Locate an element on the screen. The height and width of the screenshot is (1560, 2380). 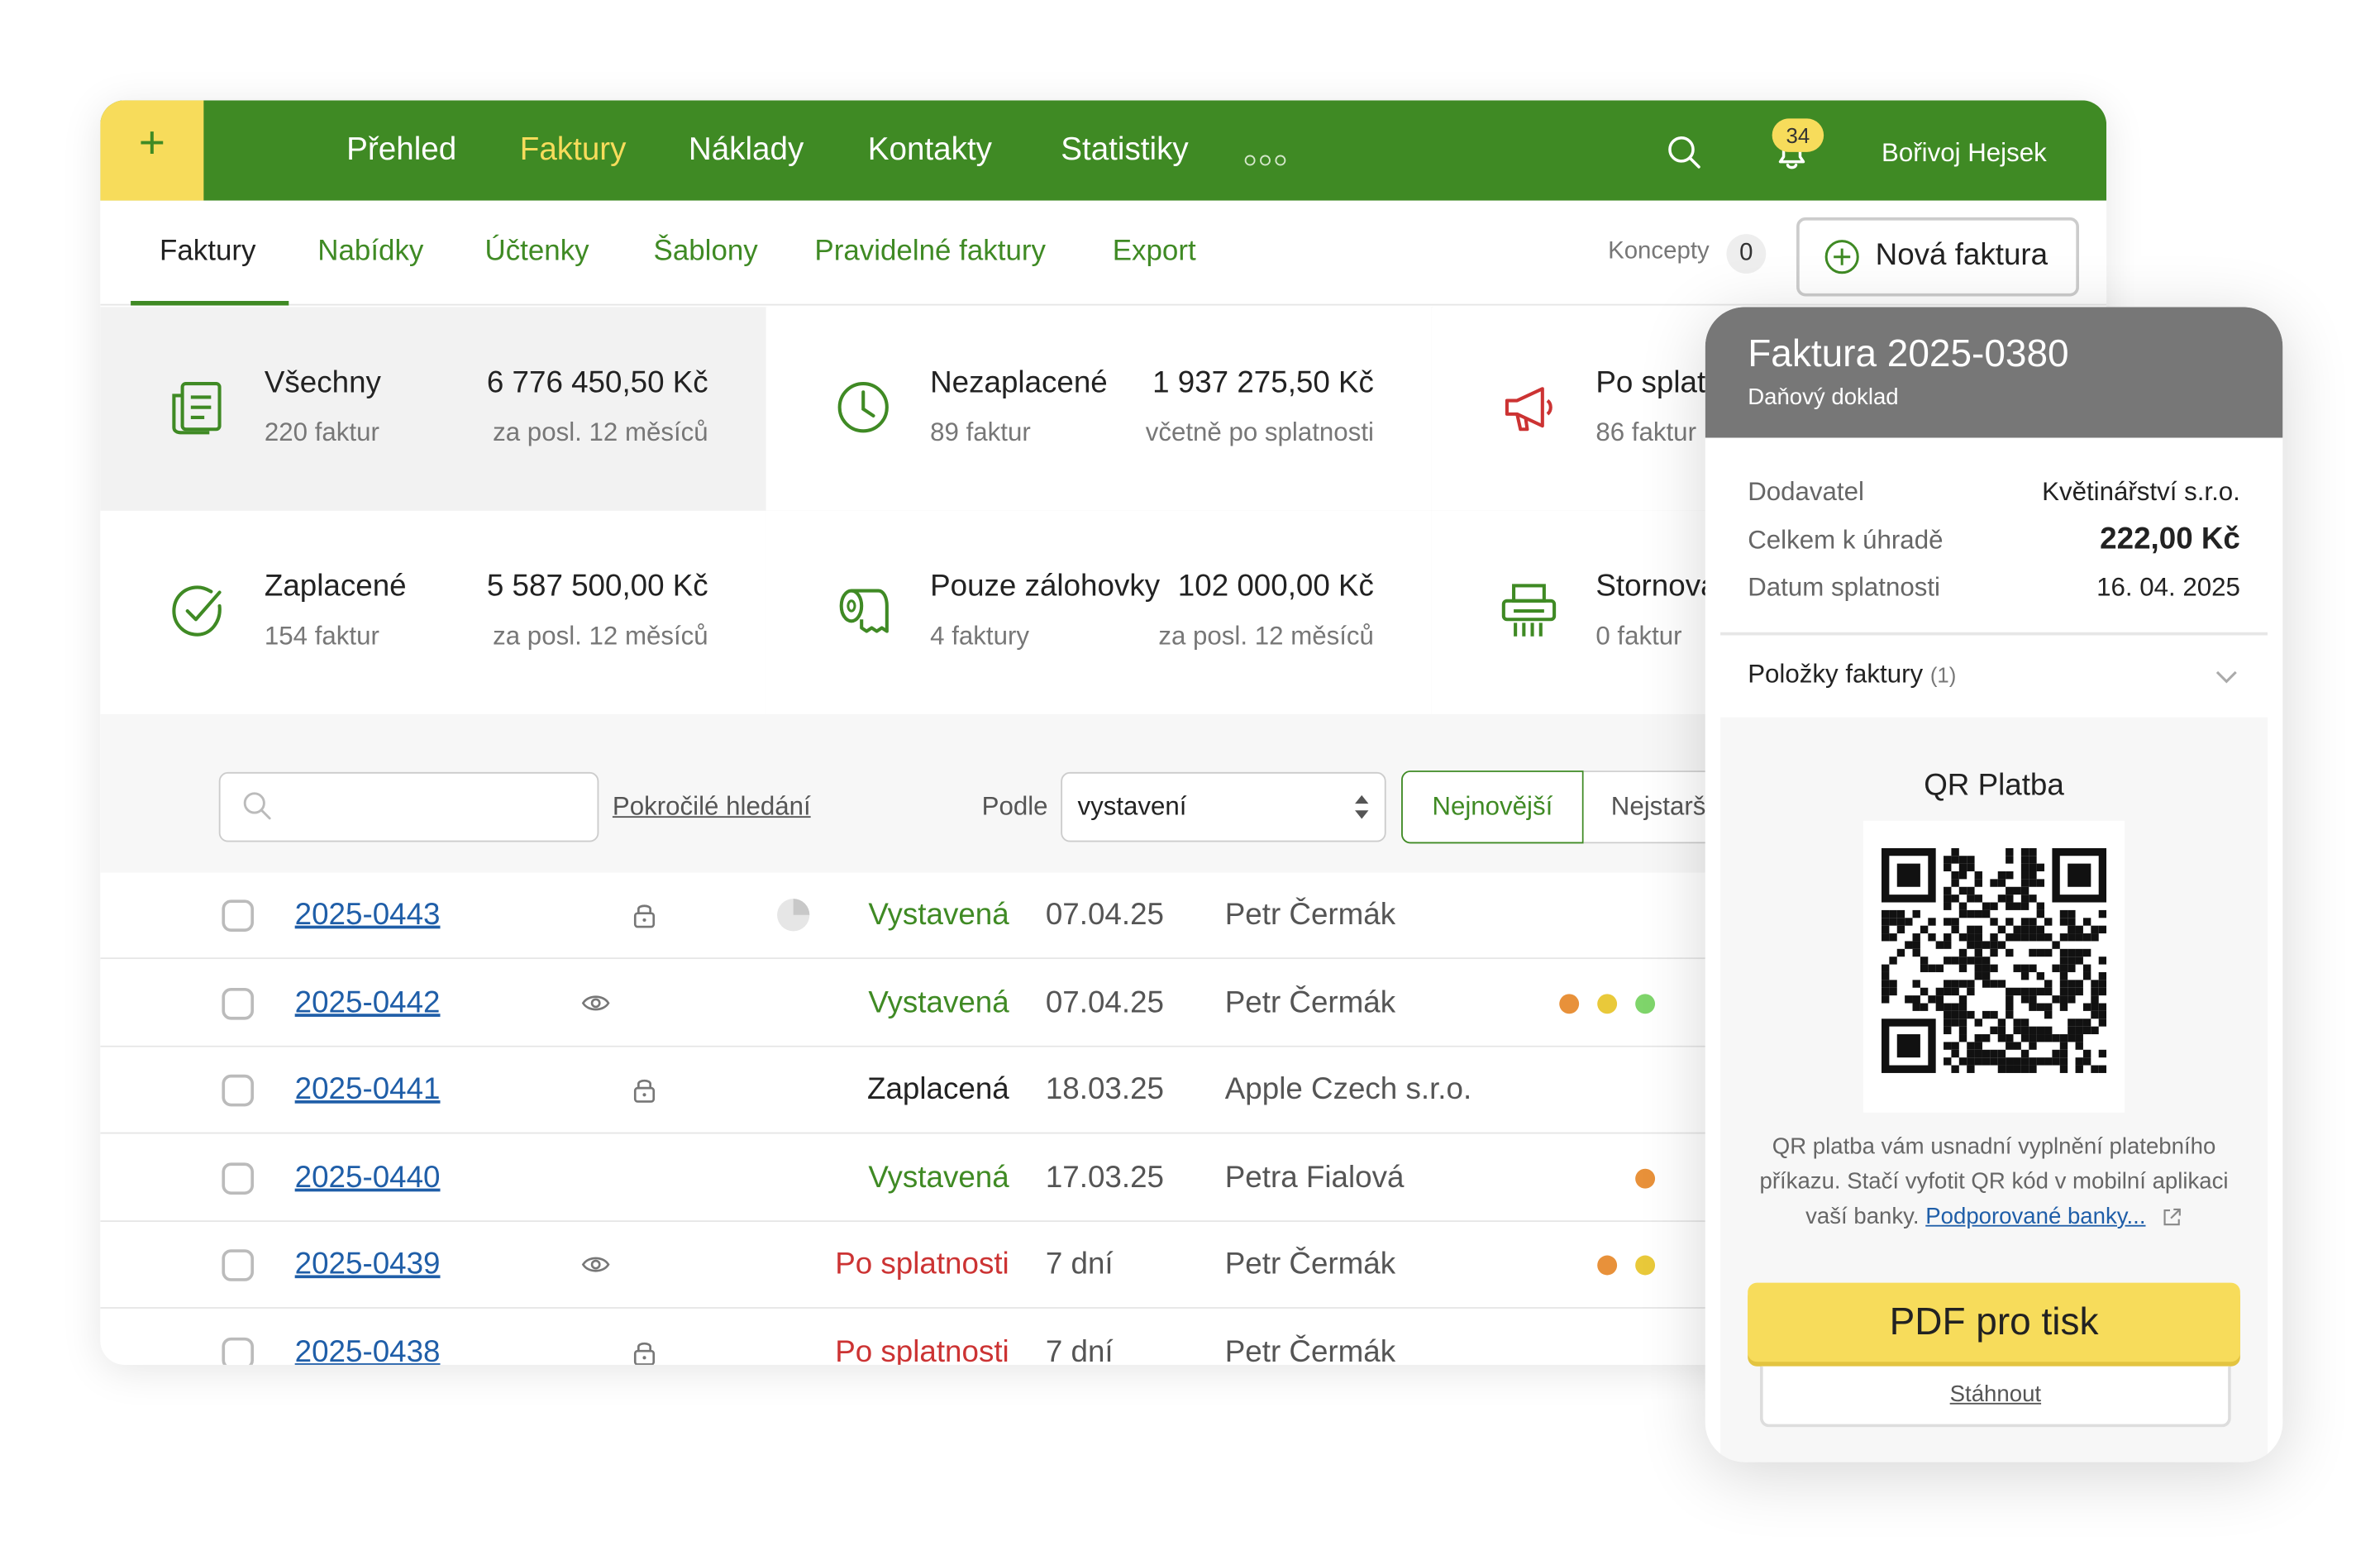
invoice-date: 18.03.25 is located at coordinates (1104, 1090).